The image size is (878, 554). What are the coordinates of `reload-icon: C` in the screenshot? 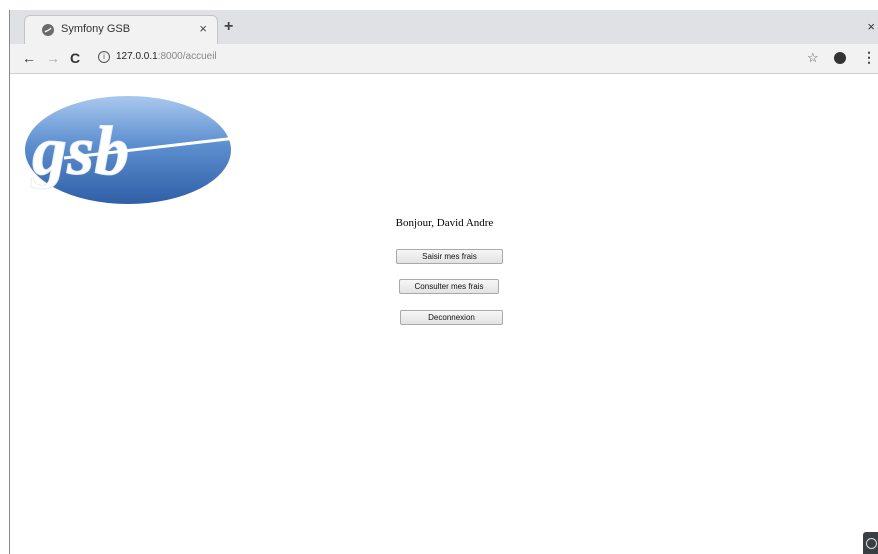 It's located at (75, 58).